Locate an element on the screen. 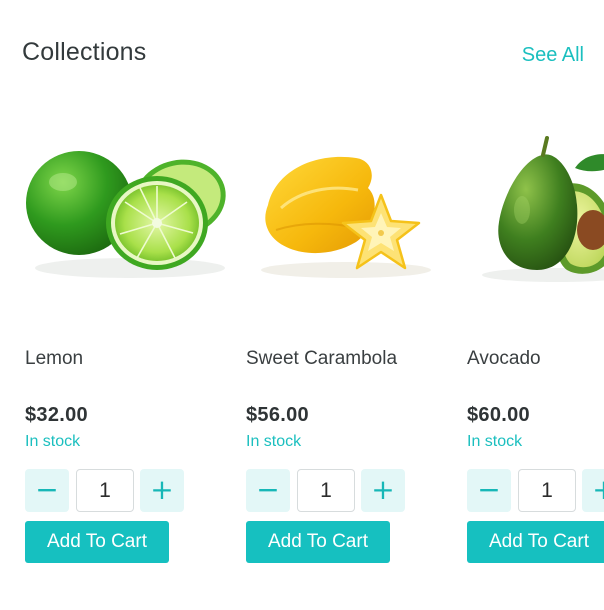  product-price: $60.00 is located at coordinates (498, 415).